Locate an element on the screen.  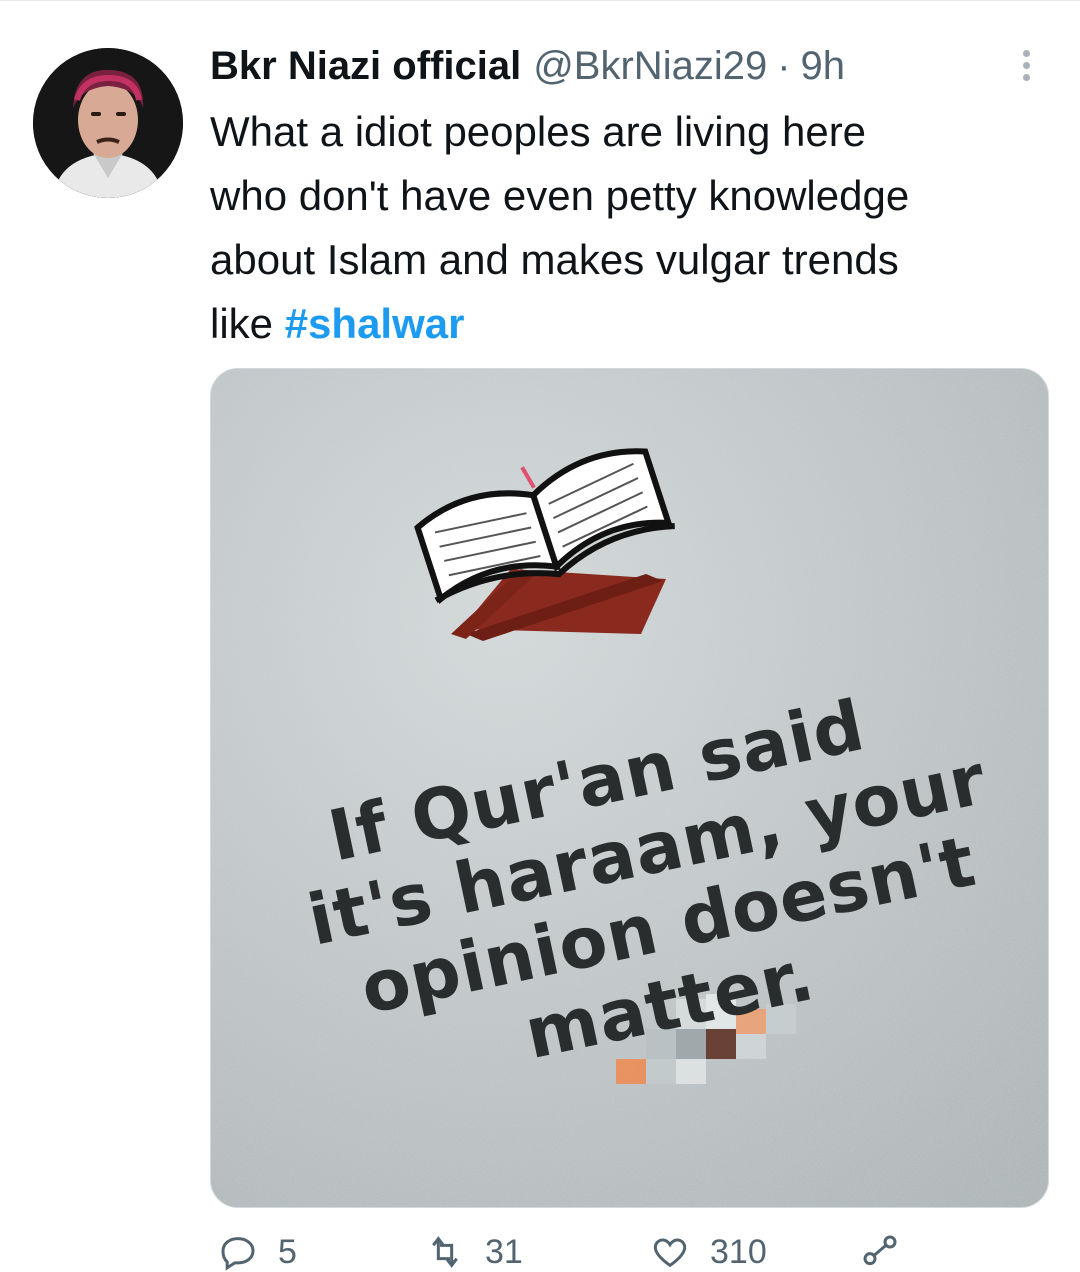
tweet-text-line: What a idiot peoples are living here is located at coordinates (538, 131).